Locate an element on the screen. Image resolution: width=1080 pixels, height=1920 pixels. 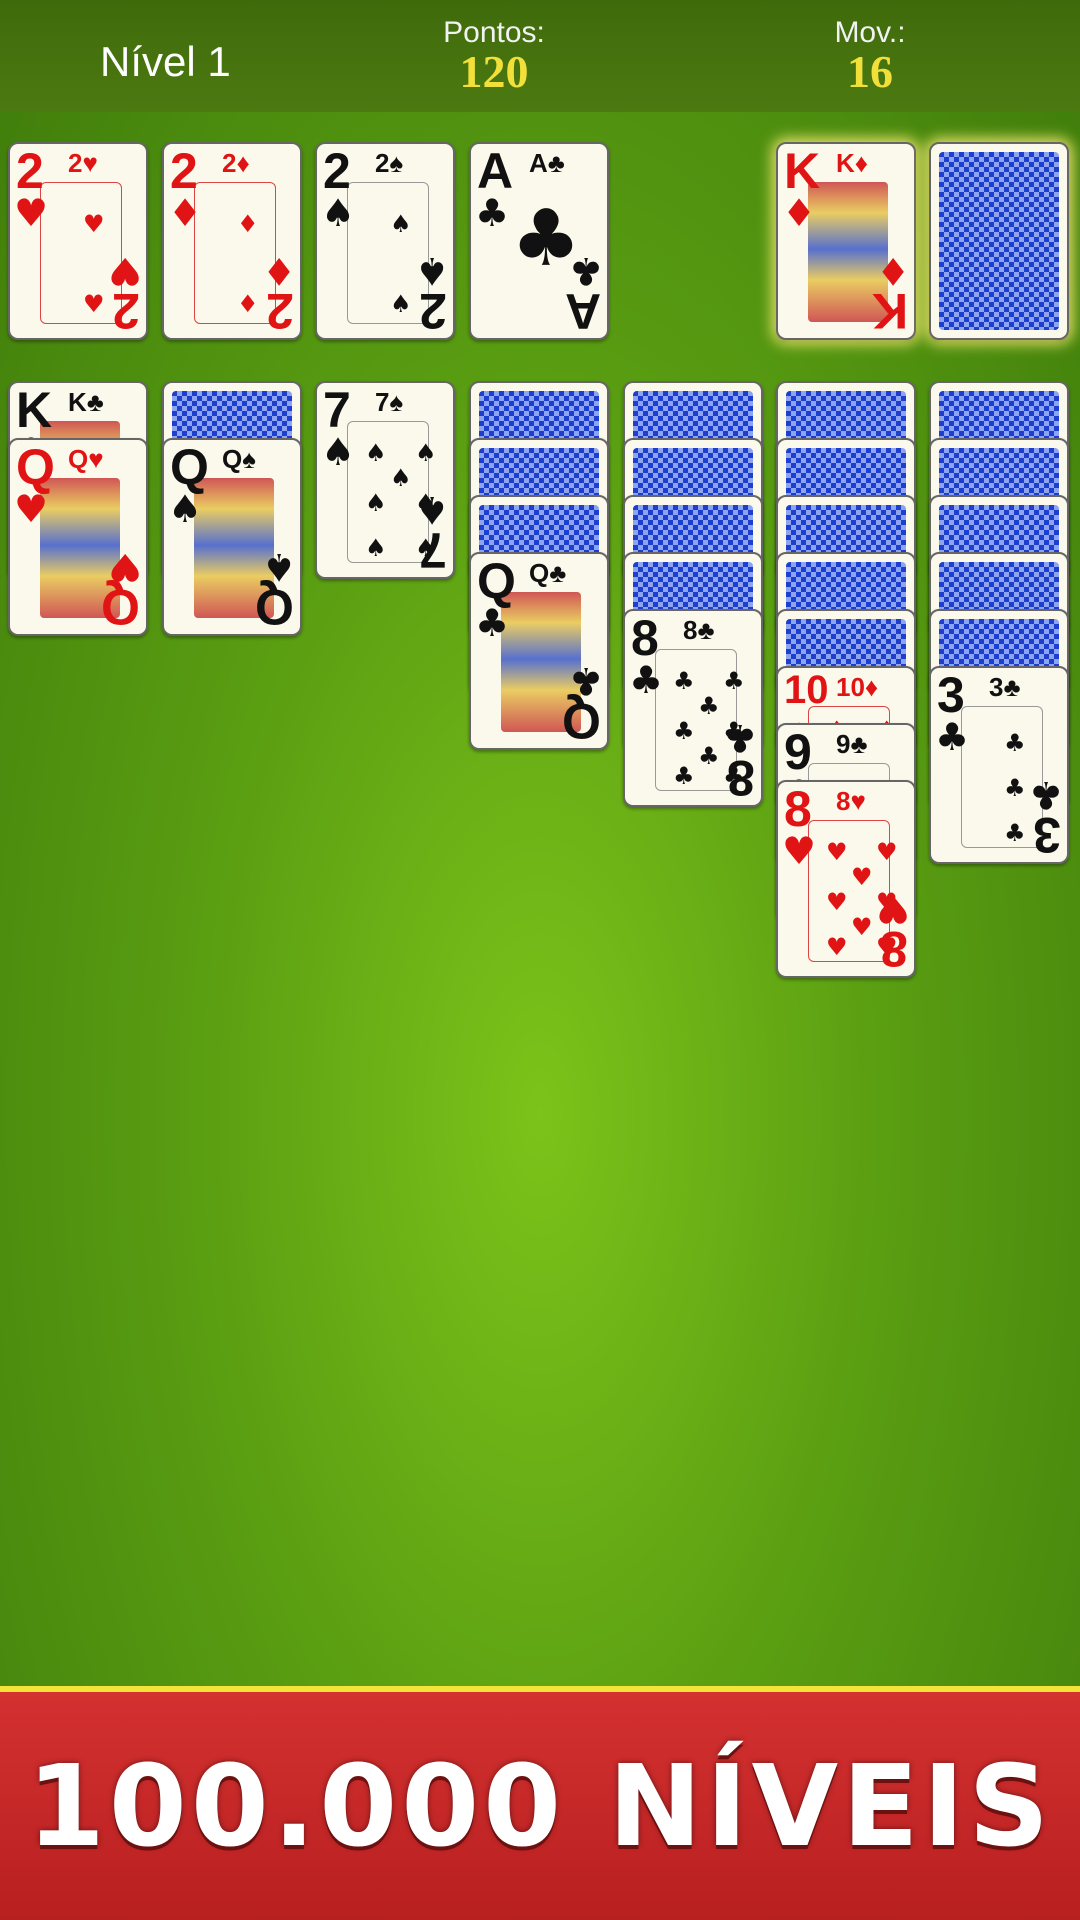
top-bar: Nível 1 Pontos: 120 Mov.: 16 is located at coordinates (540, 56).